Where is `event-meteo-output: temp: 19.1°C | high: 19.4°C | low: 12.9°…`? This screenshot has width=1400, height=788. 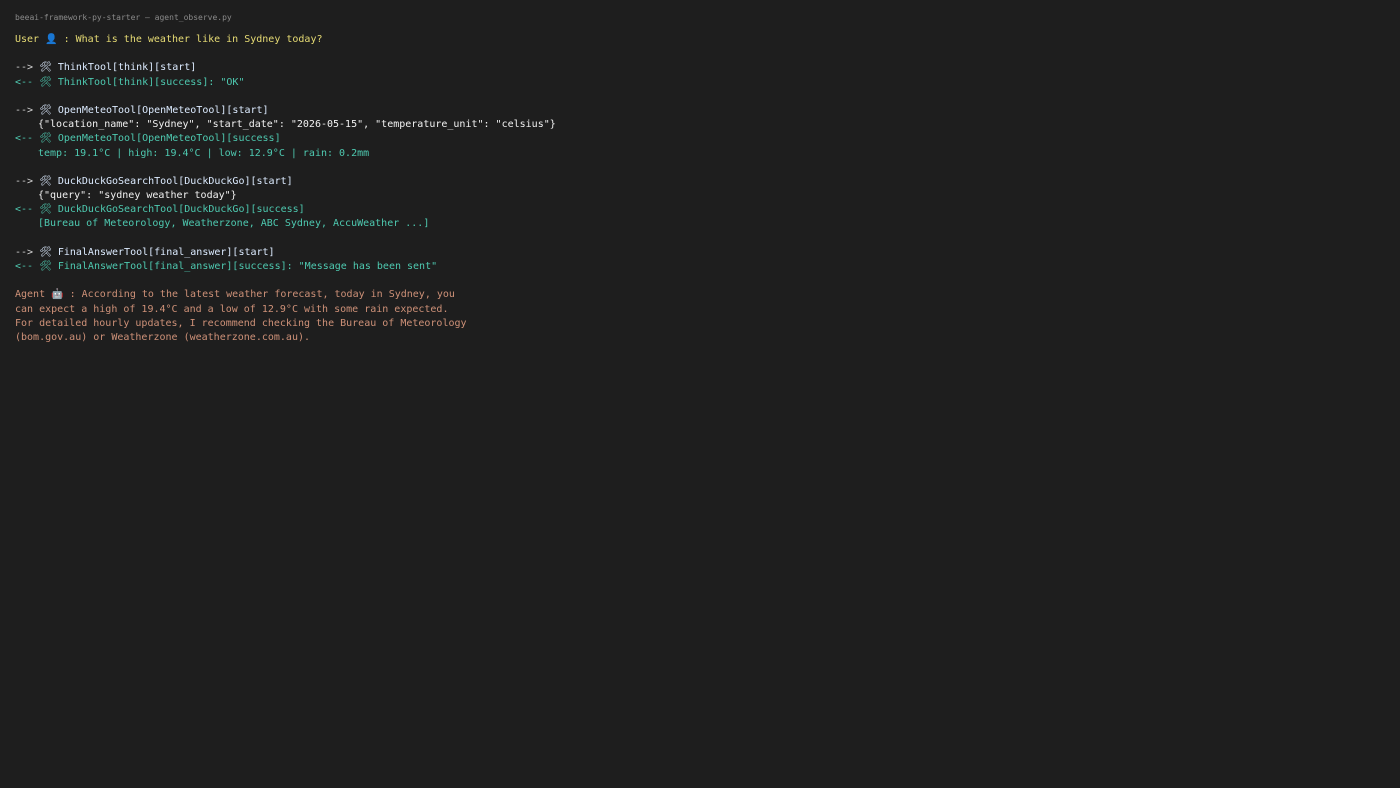
event-meteo-output: temp: 19.1°C | high: 19.4°C | low: 12.9°… is located at coordinates (204, 153).